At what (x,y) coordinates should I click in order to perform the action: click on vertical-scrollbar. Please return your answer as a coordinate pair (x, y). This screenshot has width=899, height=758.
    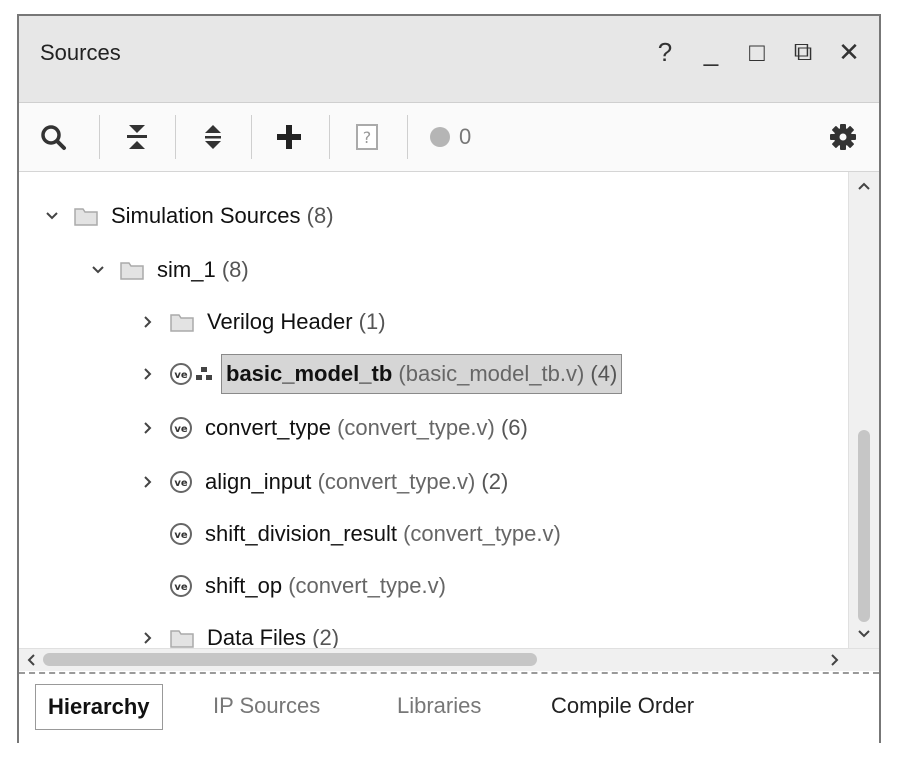
    Looking at the image, I should click on (863, 410).